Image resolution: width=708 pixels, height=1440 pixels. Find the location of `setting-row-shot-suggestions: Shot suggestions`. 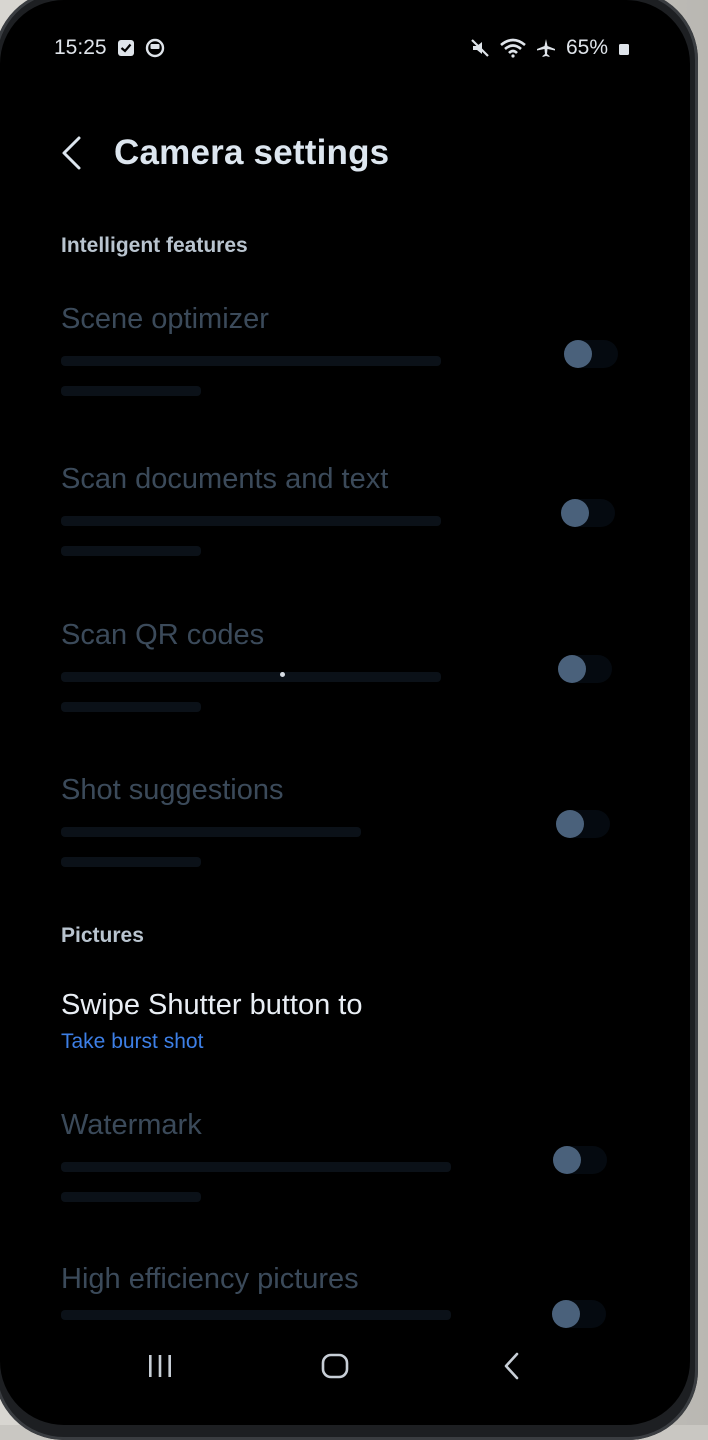

setting-row-shot-suggestions: Shot suggestions is located at coordinates (345, 836).